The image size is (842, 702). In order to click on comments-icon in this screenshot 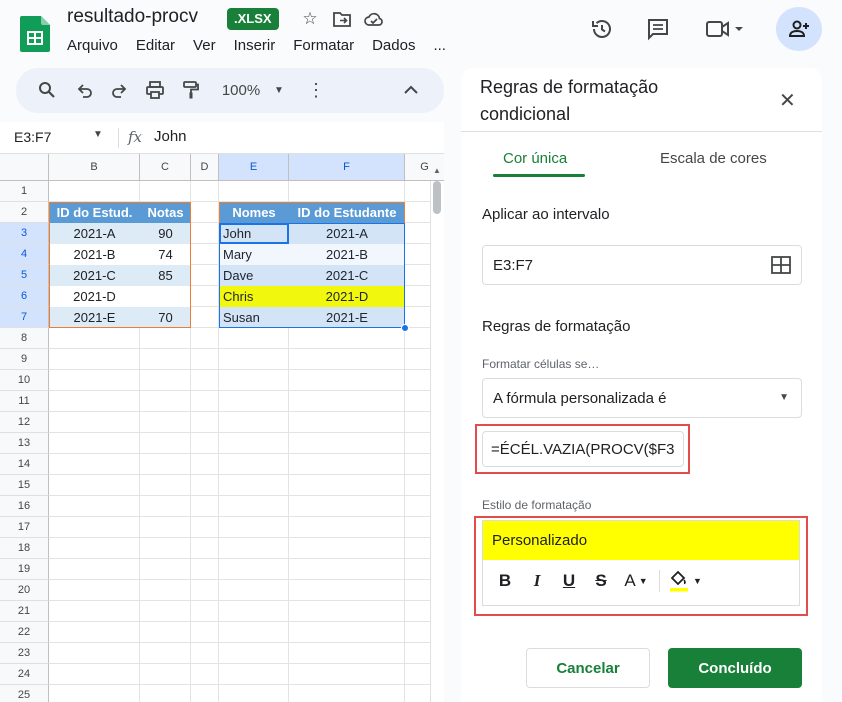, I will do `click(658, 29)`.